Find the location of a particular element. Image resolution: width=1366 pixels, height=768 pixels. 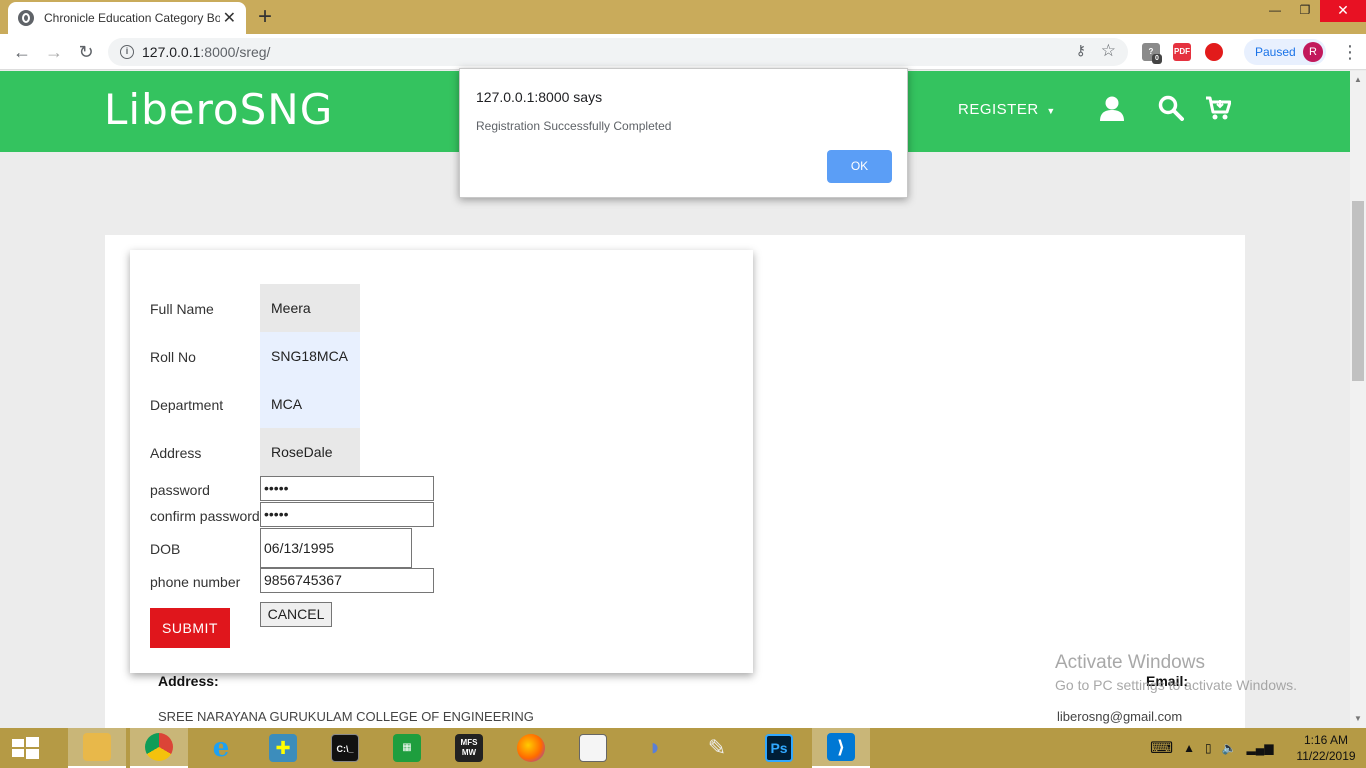

network-icon: ▂▄▆ is located at coordinates (1260, 748).